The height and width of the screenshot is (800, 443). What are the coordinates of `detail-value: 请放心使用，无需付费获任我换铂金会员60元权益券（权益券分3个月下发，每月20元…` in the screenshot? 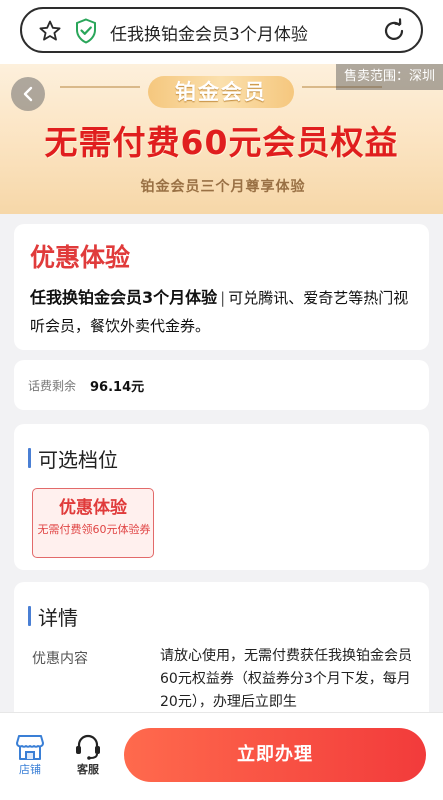 It's located at (286, 679).